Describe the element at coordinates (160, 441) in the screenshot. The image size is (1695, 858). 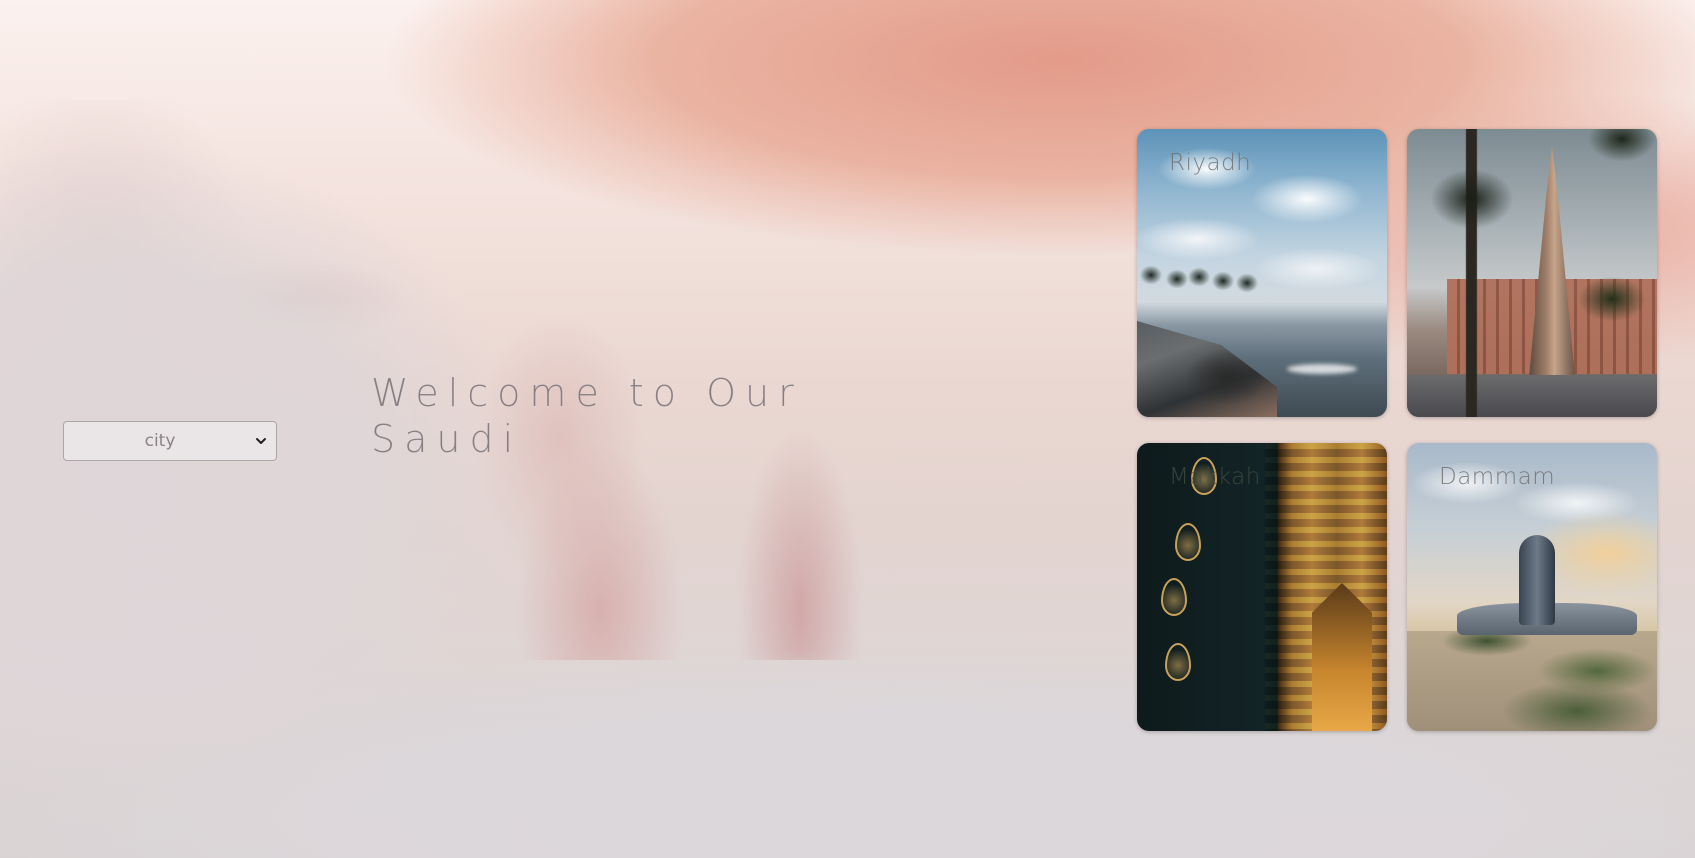
I see `city-select-value: city` at that location.